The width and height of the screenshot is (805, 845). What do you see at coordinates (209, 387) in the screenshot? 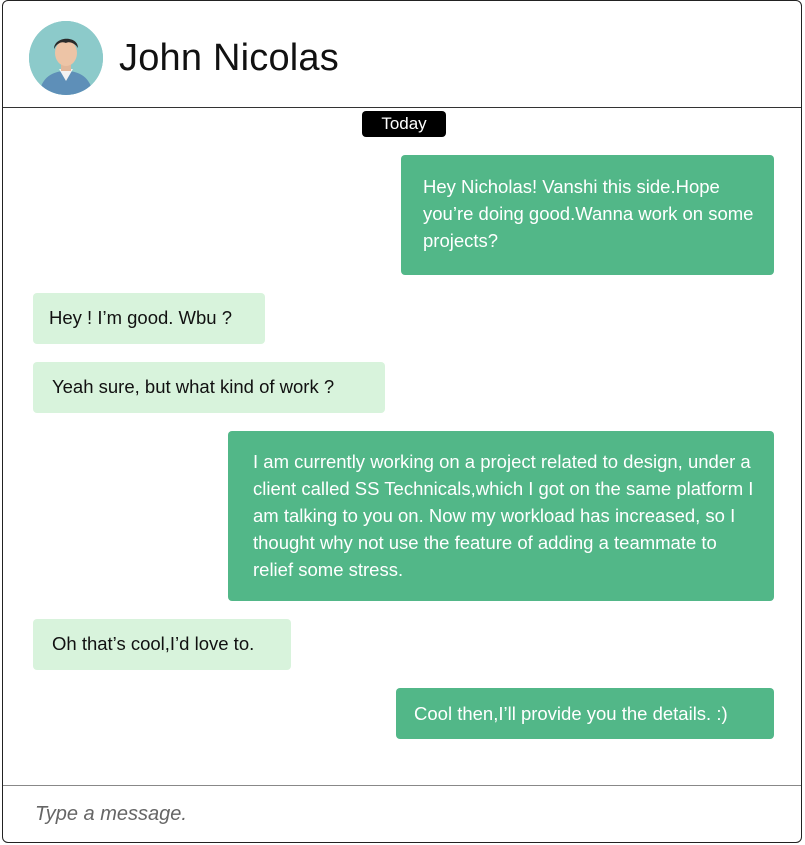
I see `message-bubble-received: Yeah sure, but what kind of work ?` at bounding box center [209, 387].